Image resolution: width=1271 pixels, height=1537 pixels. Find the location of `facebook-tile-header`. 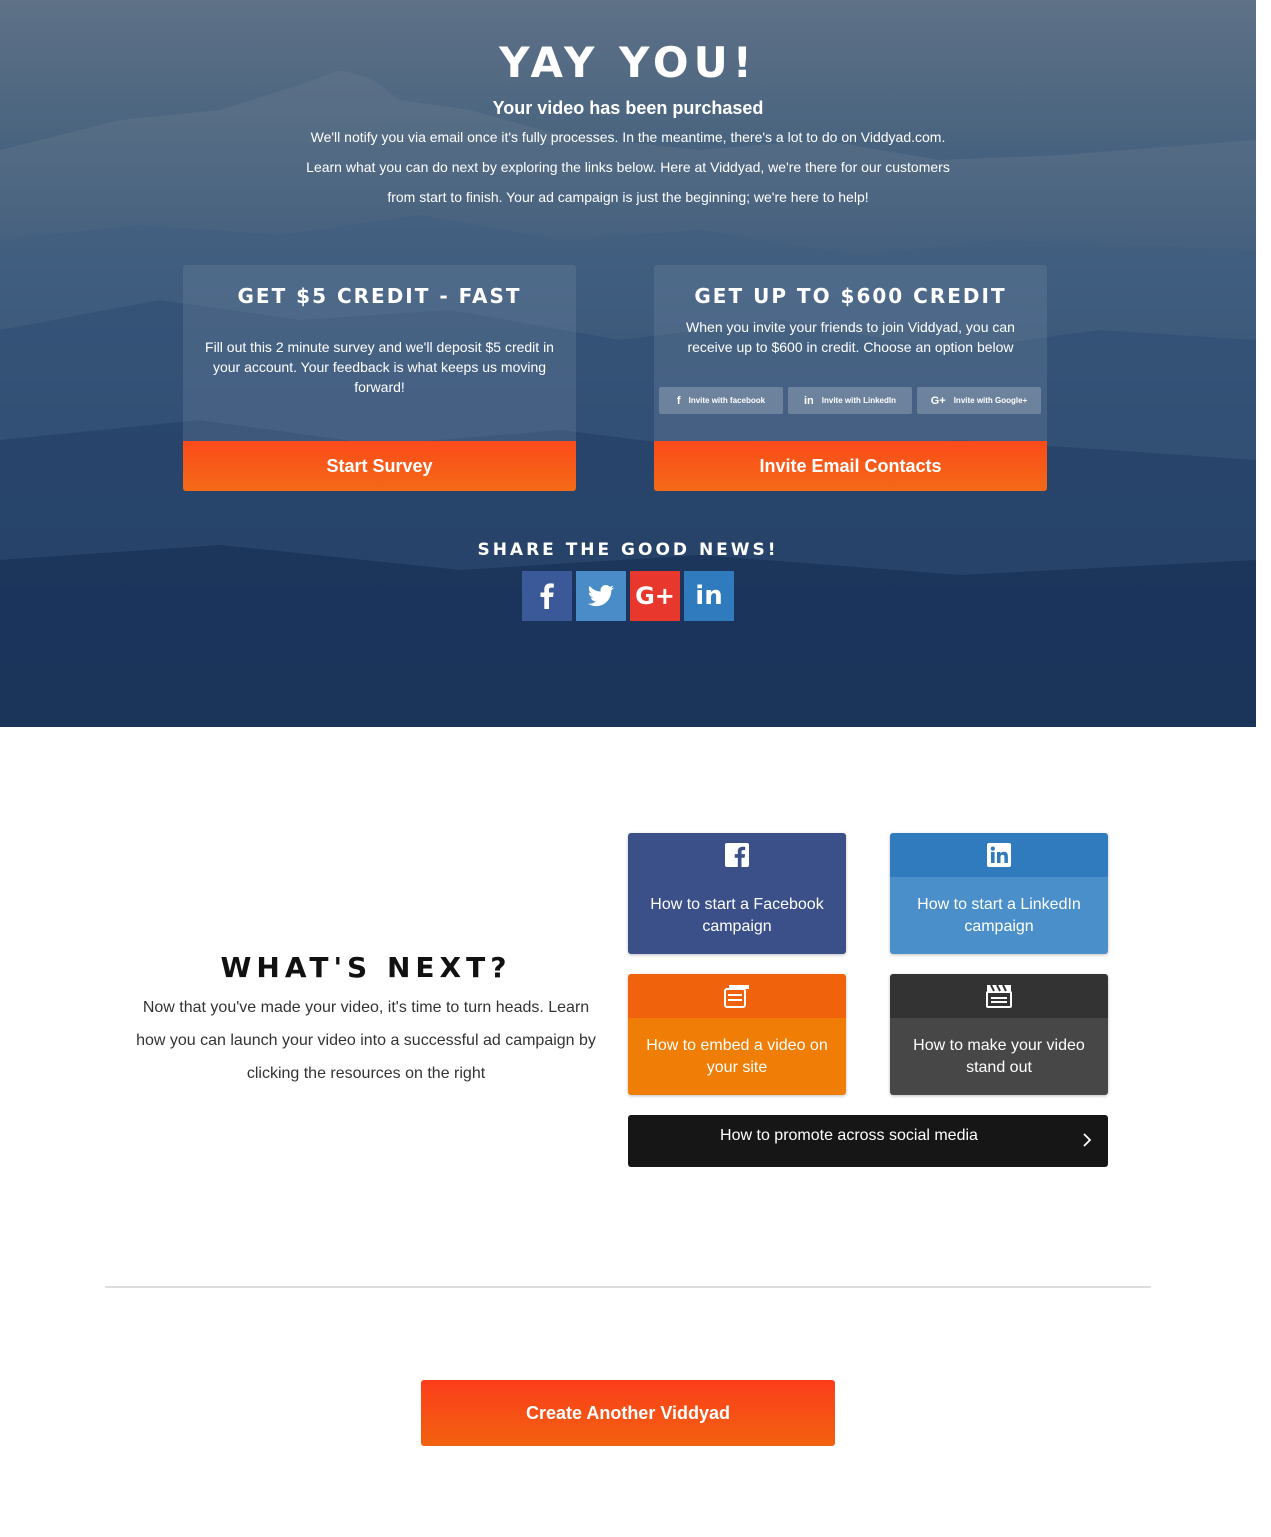

facebook-tile-header is located at coordinates (737, 855).